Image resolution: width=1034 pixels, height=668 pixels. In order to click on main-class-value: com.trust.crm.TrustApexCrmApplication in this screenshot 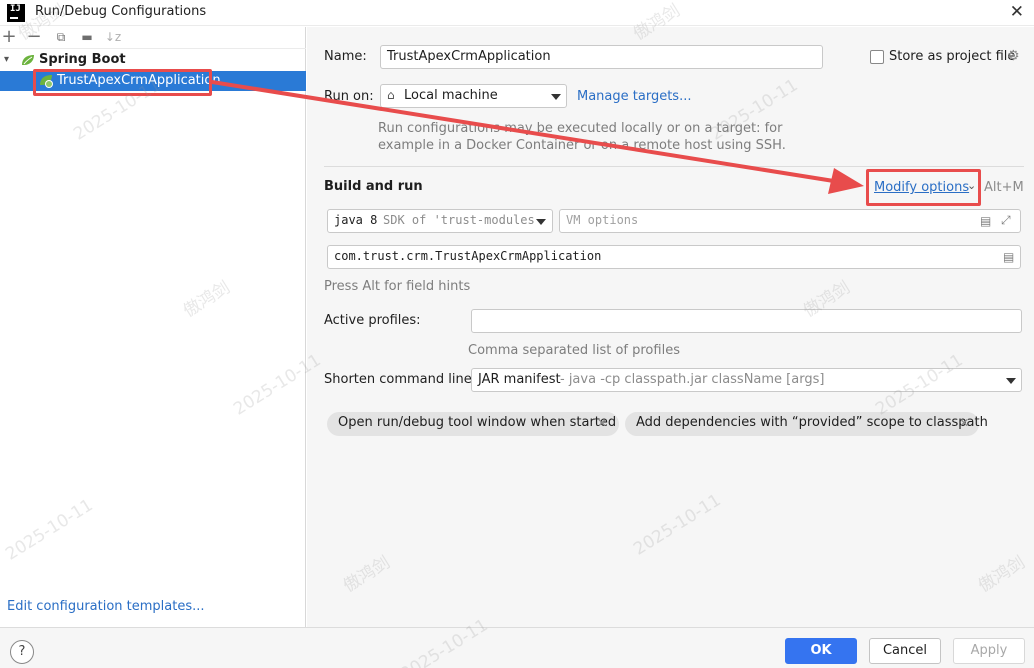, I will do `click(468, 256)`.